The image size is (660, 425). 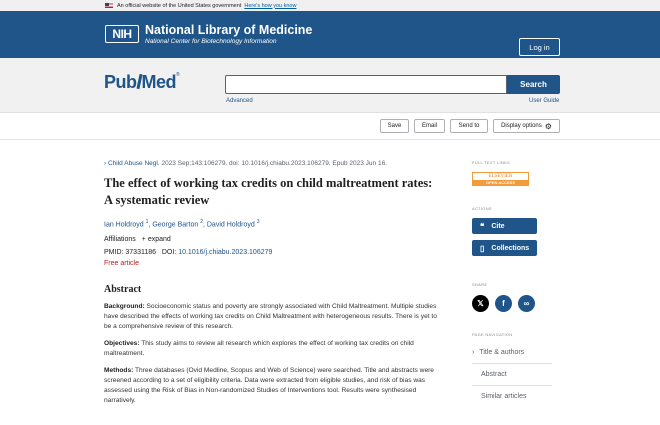 I want to click on affiliations-label: Affiliations, so click(x=120, y=240).